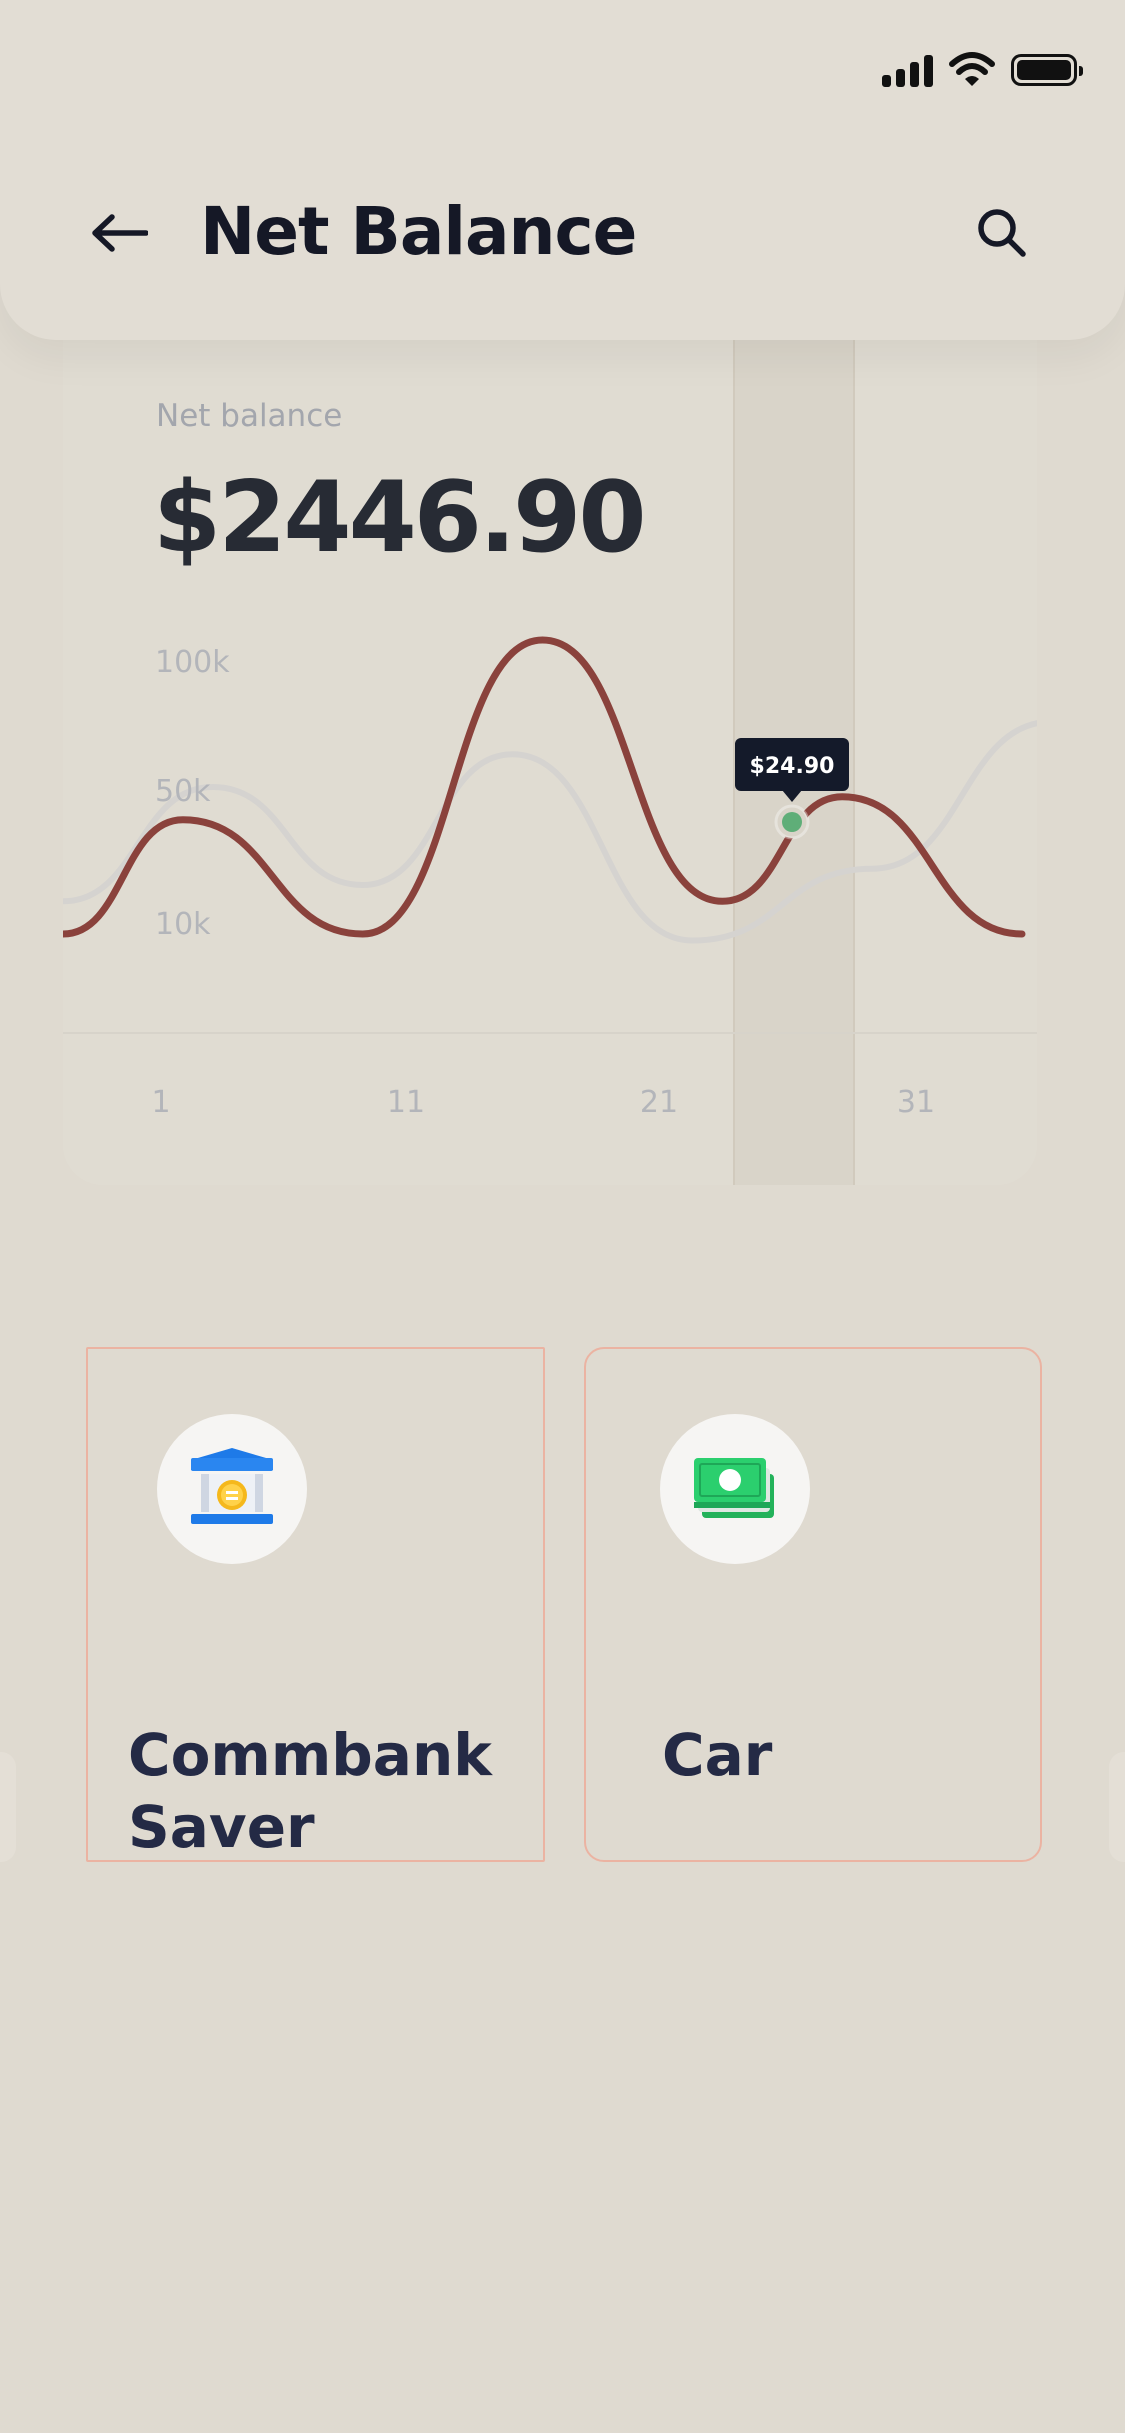  I want to click on x-tick-label: 11, so click(406, 1102).